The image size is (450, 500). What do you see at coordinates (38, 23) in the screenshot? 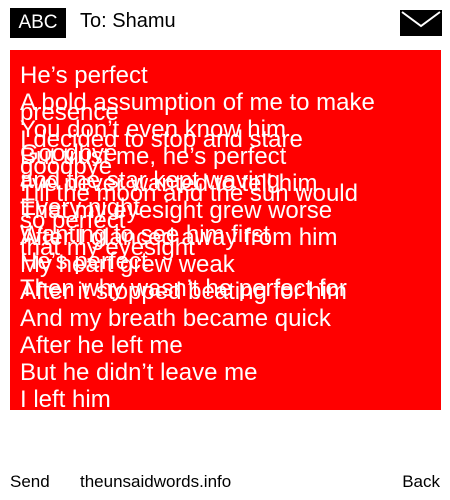
I see `input-mode-badge: ABC` at bounding box center [38, 23].